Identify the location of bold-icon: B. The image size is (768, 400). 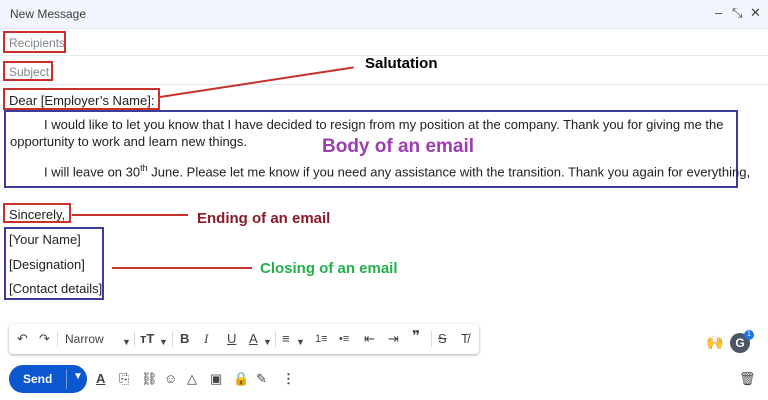
(184, 339).